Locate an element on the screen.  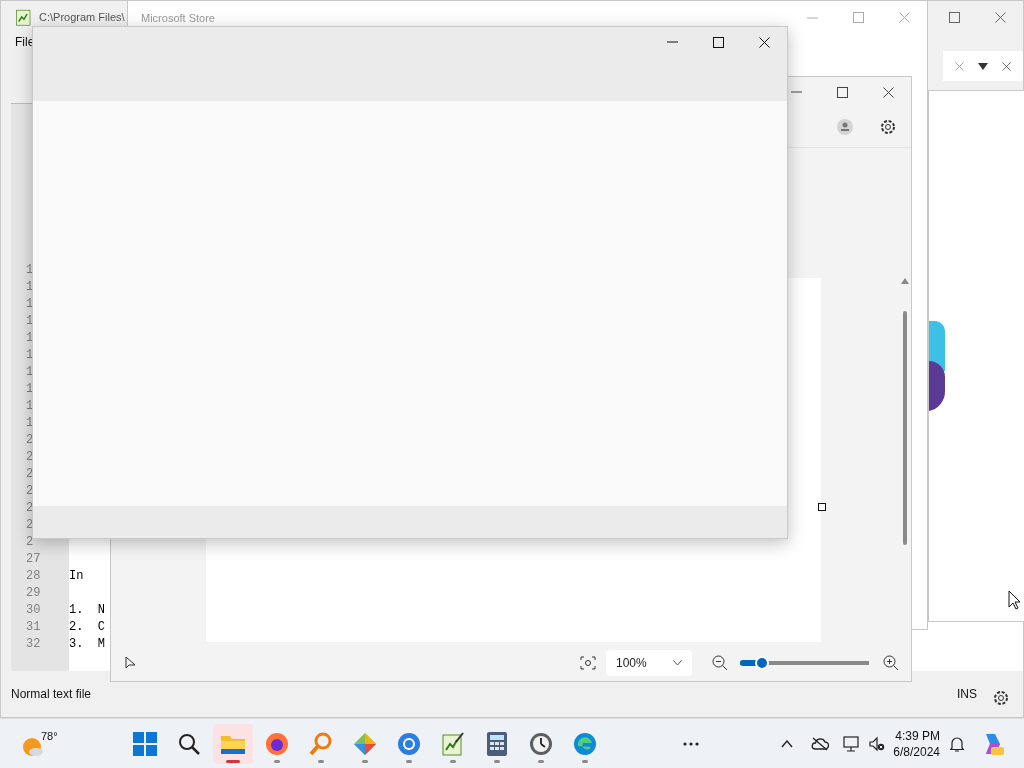
line-number: 29 is located at coordinates (33, 592).